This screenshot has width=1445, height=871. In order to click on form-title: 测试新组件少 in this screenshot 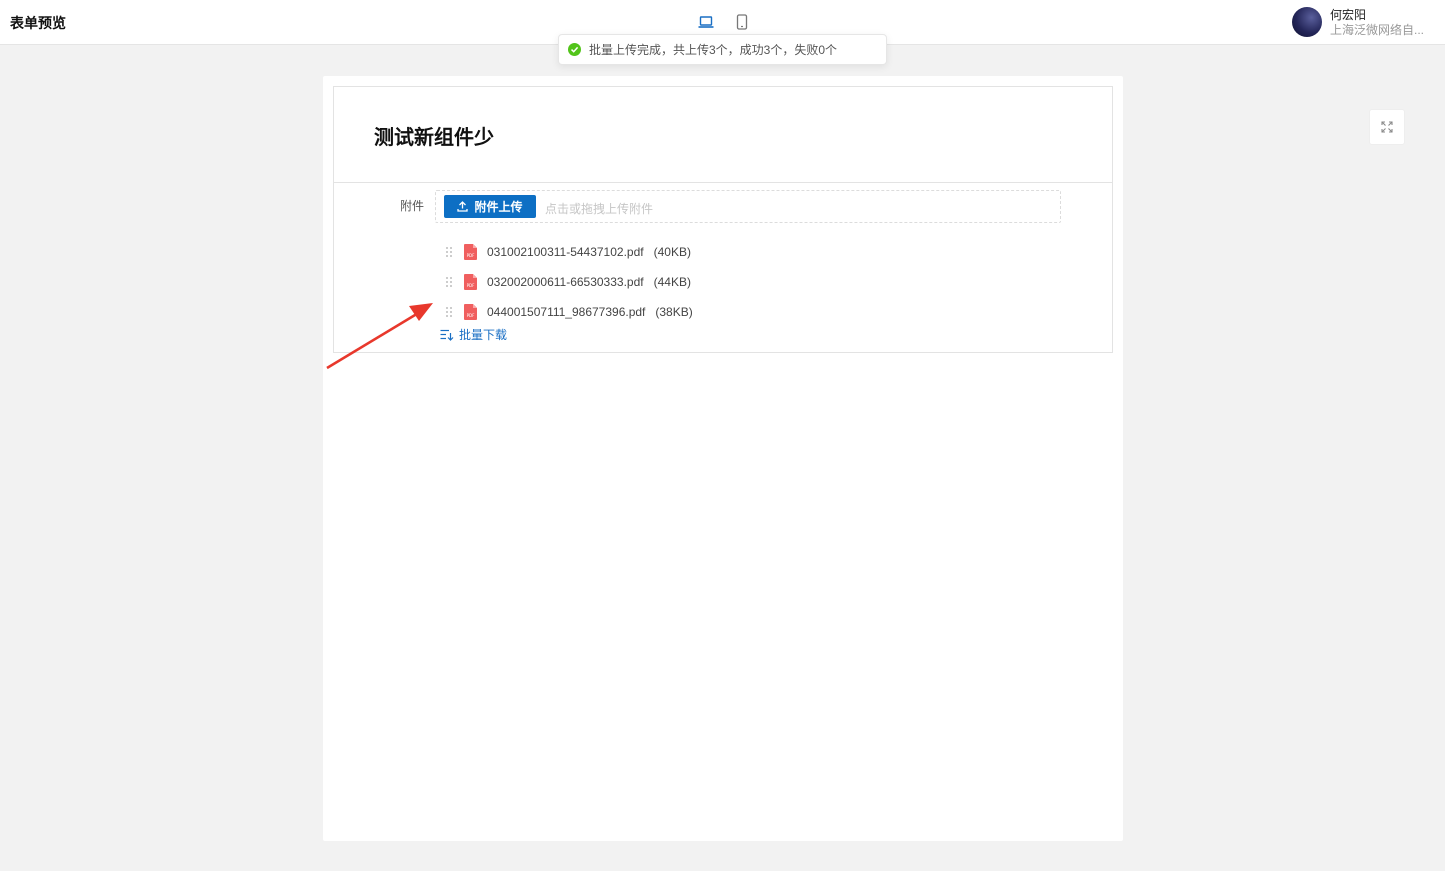, I will do `click(434, 138)`.